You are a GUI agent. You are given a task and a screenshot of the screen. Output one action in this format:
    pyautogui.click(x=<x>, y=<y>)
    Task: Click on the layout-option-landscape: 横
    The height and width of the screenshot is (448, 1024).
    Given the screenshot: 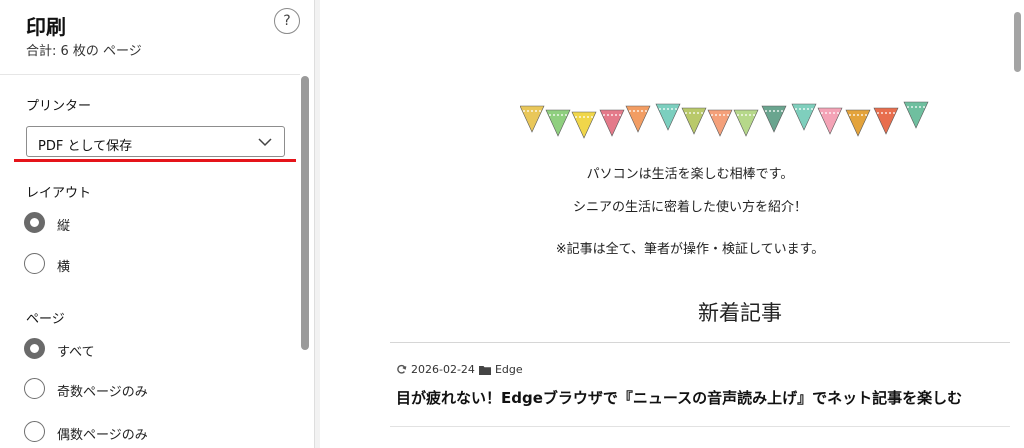 What is the action you would take?
    pyautogui.click(x=154, y=264)
    